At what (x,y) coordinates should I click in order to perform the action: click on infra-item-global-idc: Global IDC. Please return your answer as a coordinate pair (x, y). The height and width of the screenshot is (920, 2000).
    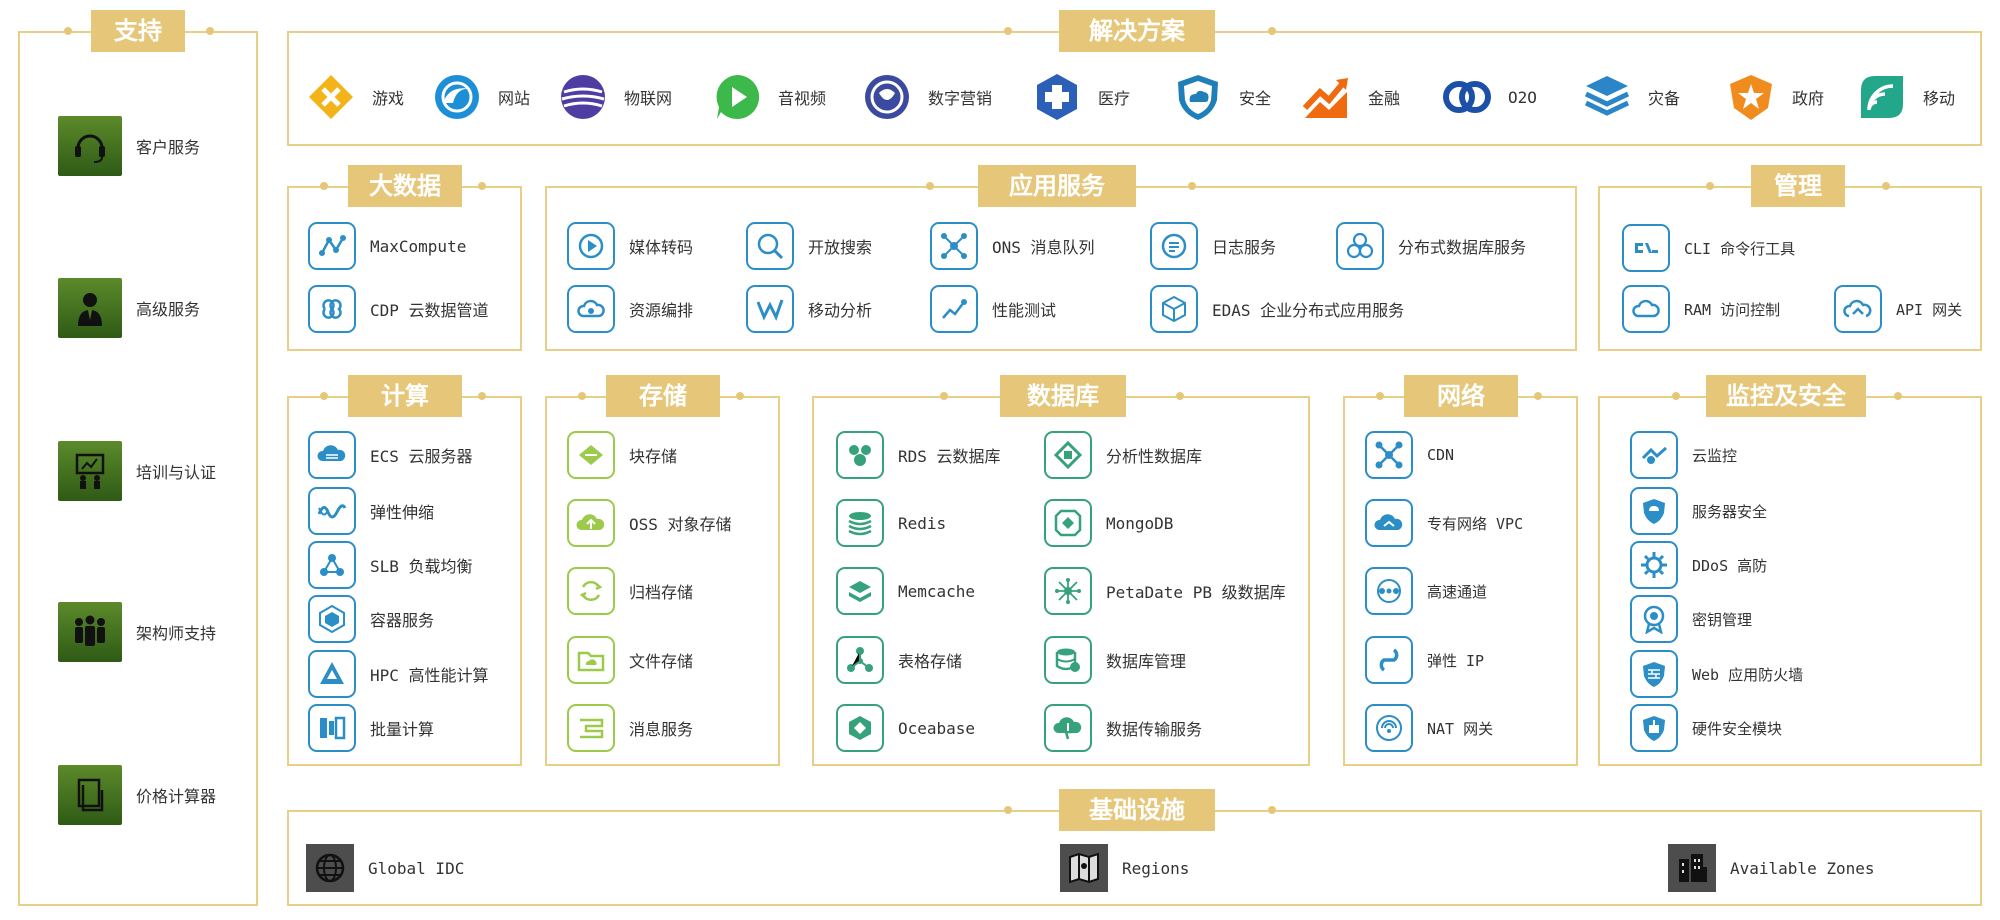
    Looking at the image, I should click on (385, 868).